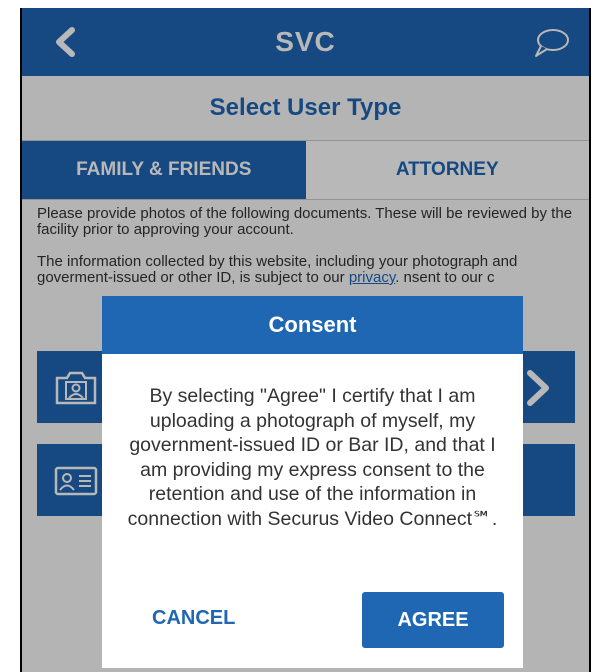 This screenshot has height=672, width=598. What do you see at coordinates (312, 325) in the screenshot?
I see `dialog-title: Consent` at bounding box center [312, 325].